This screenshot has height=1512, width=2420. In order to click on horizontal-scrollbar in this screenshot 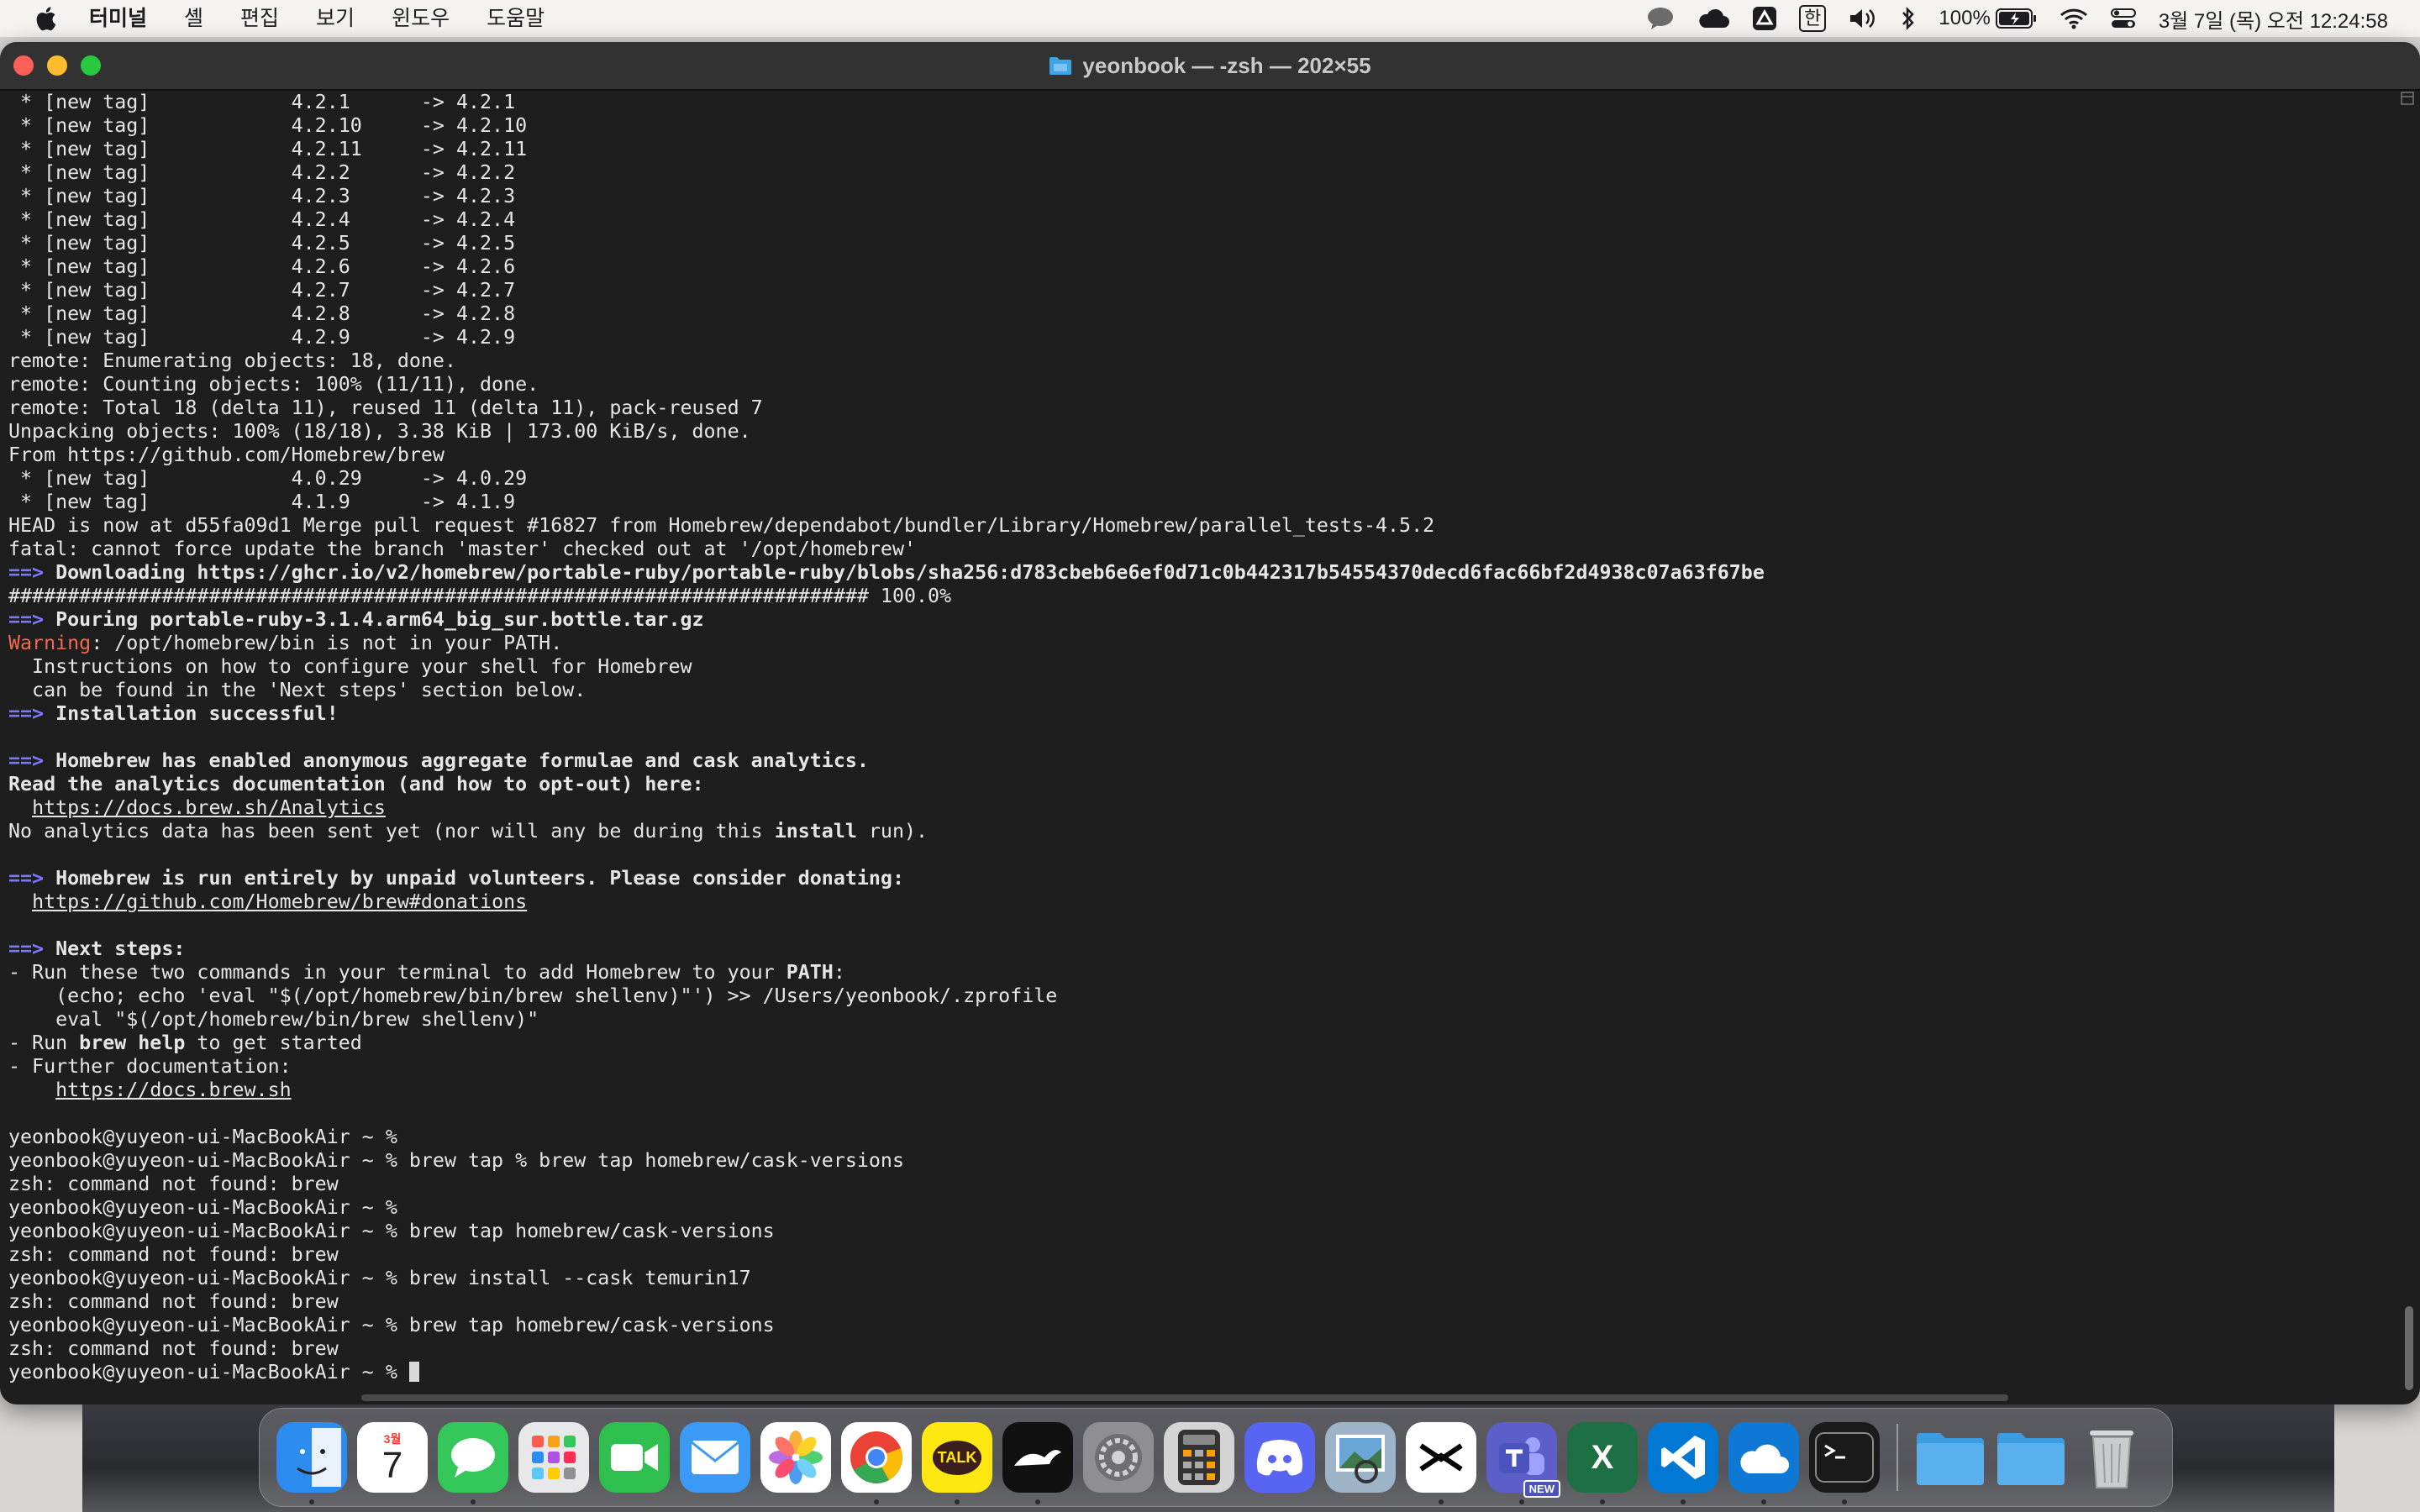, I will do `click(1184, 1397)`.